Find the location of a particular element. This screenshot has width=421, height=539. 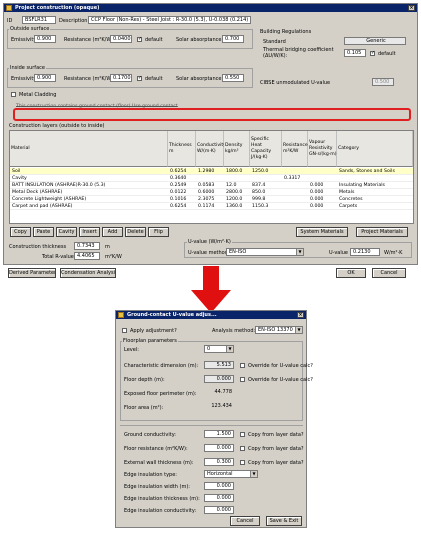

apply-adjustment-checkbox is located at coordinates (124, 330).